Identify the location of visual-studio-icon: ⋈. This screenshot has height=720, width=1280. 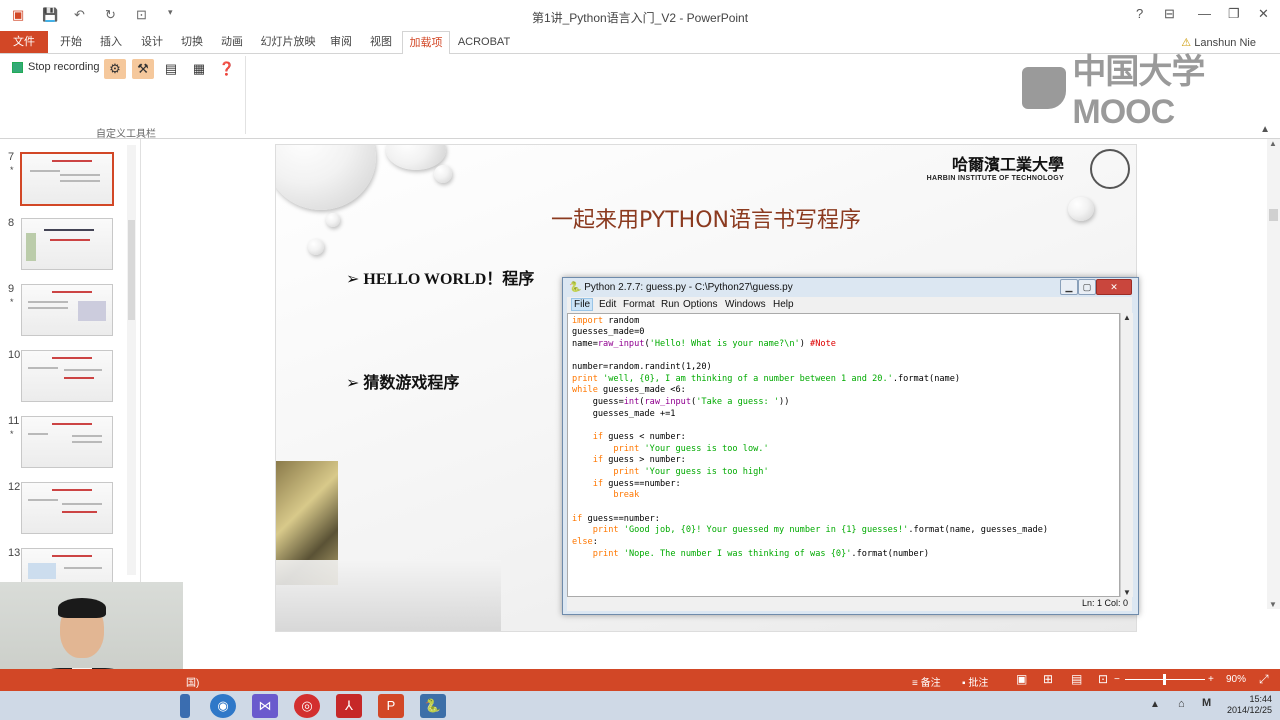
(265, 706).